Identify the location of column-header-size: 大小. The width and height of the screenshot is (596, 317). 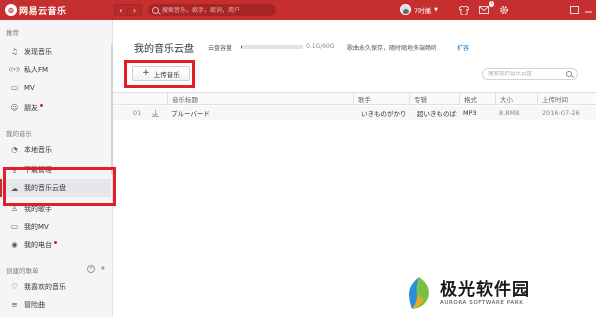
(516, 99).